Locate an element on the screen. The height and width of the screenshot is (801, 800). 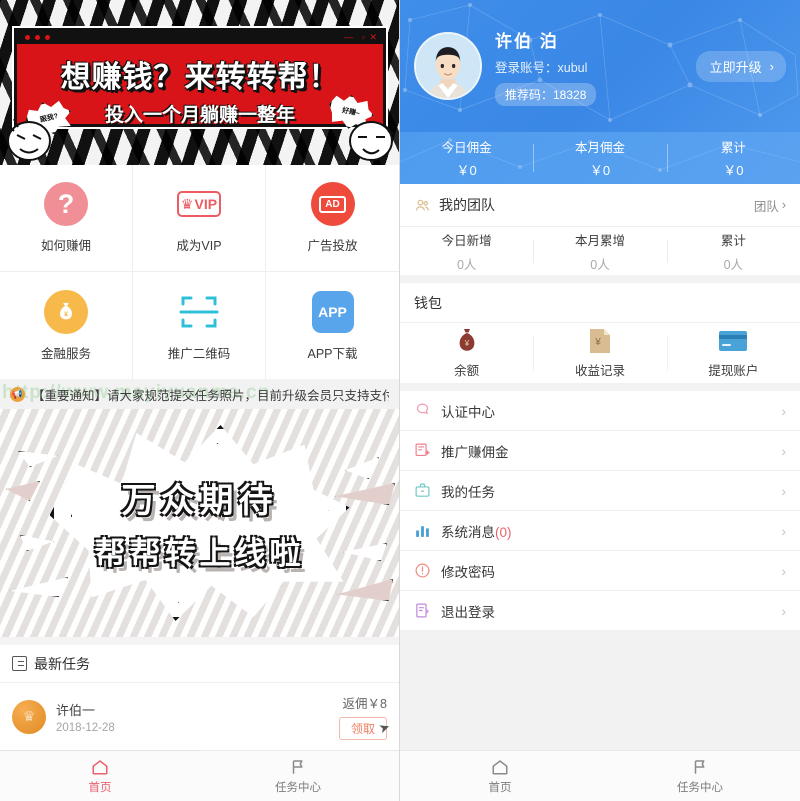
avatar is located at coordinates (448, 66).